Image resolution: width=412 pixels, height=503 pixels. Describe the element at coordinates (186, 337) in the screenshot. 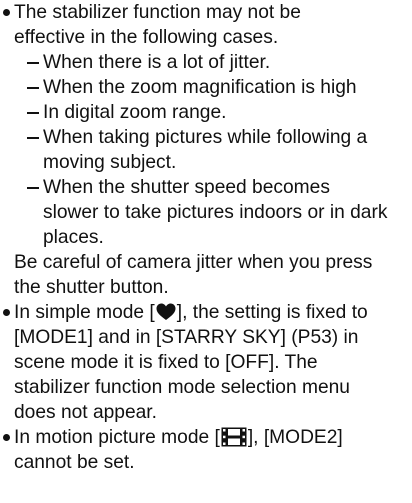

I see `simple-mode-line-2: [MODE1] and in [STARRY SKY] (P53) in` at that location.